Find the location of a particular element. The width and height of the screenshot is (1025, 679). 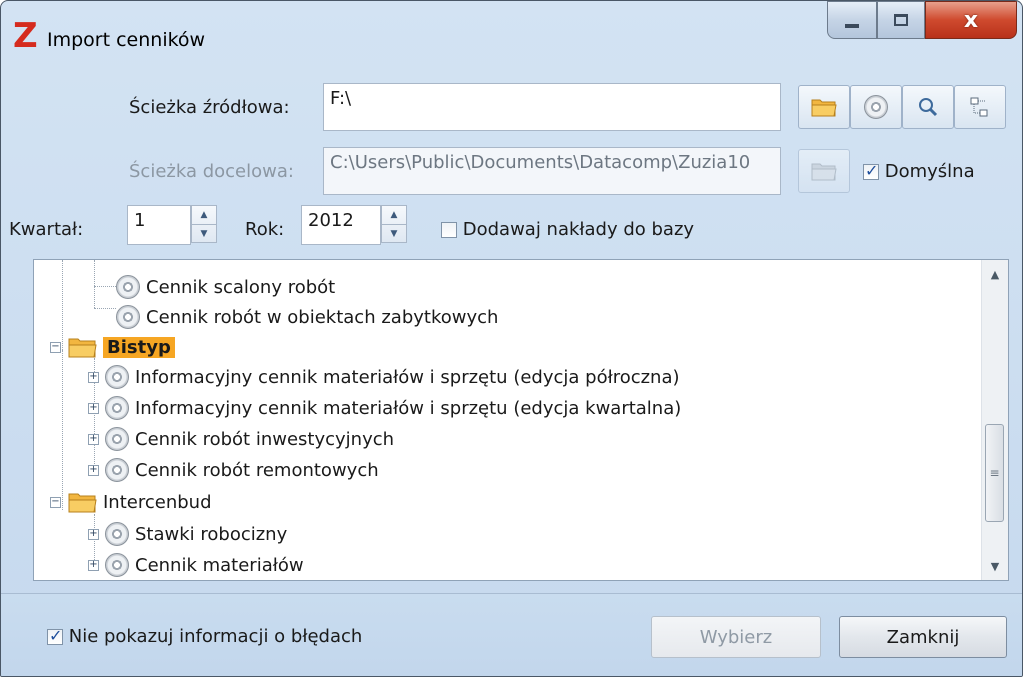

add-outlays-checkbox: Dodawaj nakłady do bazy is located at coordinates (567, 229).